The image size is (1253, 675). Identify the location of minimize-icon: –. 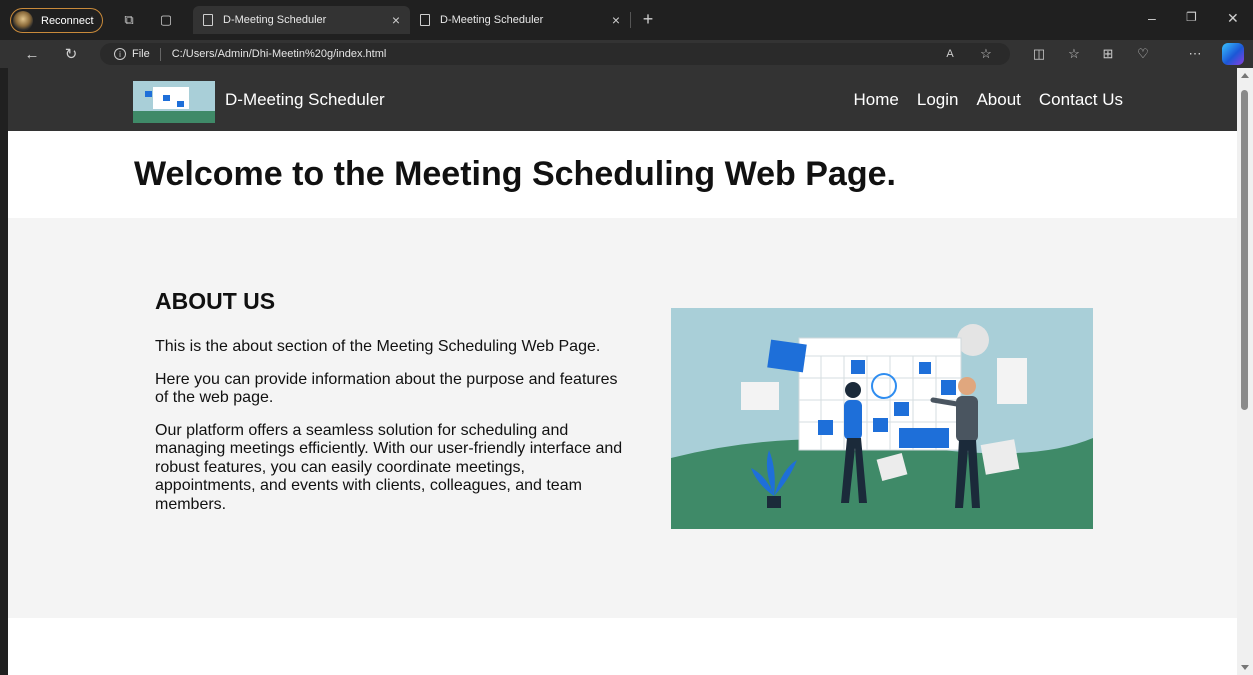
(1152, 18).